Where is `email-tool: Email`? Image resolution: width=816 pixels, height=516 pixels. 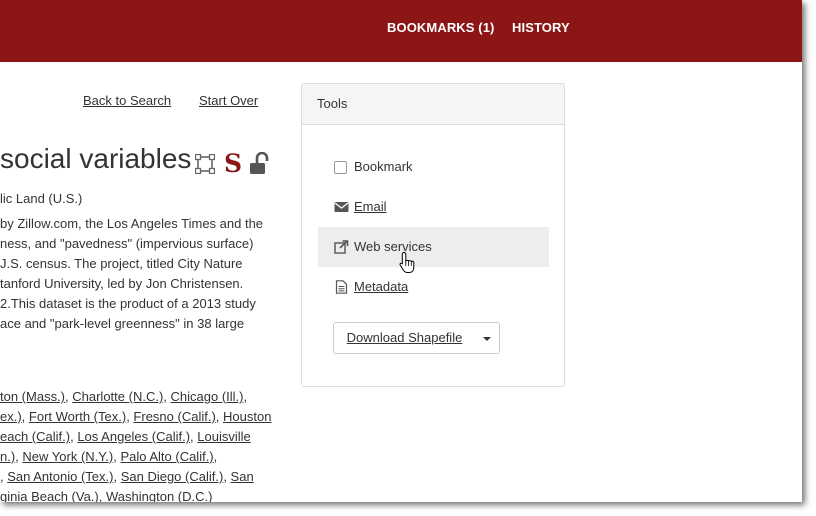 email-tool: Email is located at coordinates (433, 207).